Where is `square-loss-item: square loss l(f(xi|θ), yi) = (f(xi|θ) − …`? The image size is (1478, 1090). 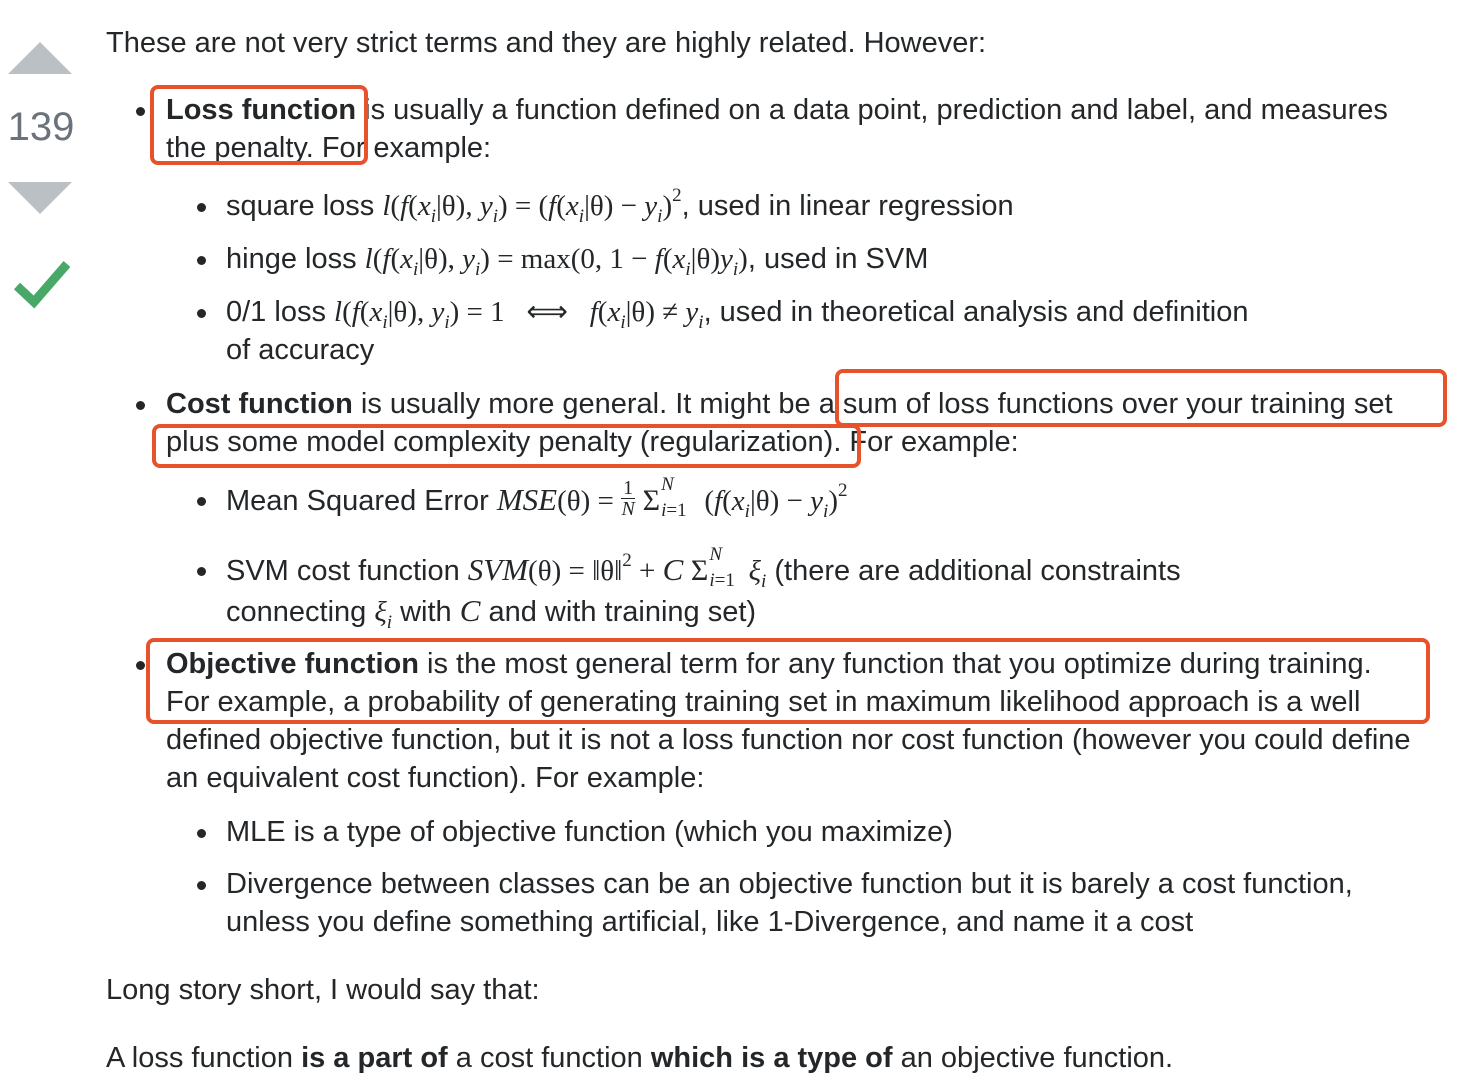
square-loss-item: square loss l(f(xi|θ), yi) = (f(xi|θ) − … is located at coordinates (620, 206).